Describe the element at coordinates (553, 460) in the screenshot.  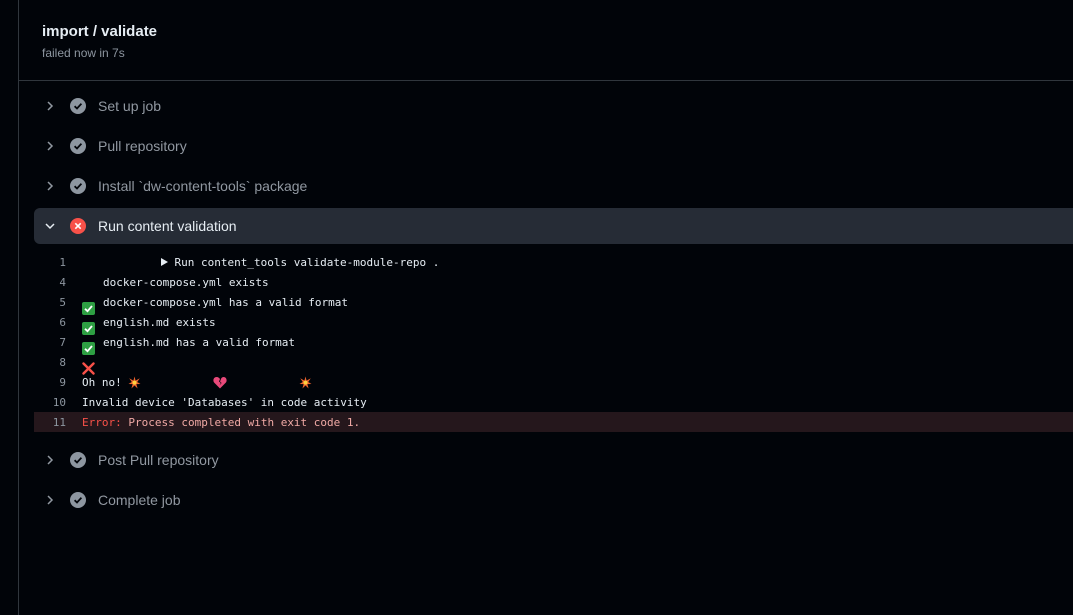
I see `step-post-pull-repository: Post Pull repository` at that location.